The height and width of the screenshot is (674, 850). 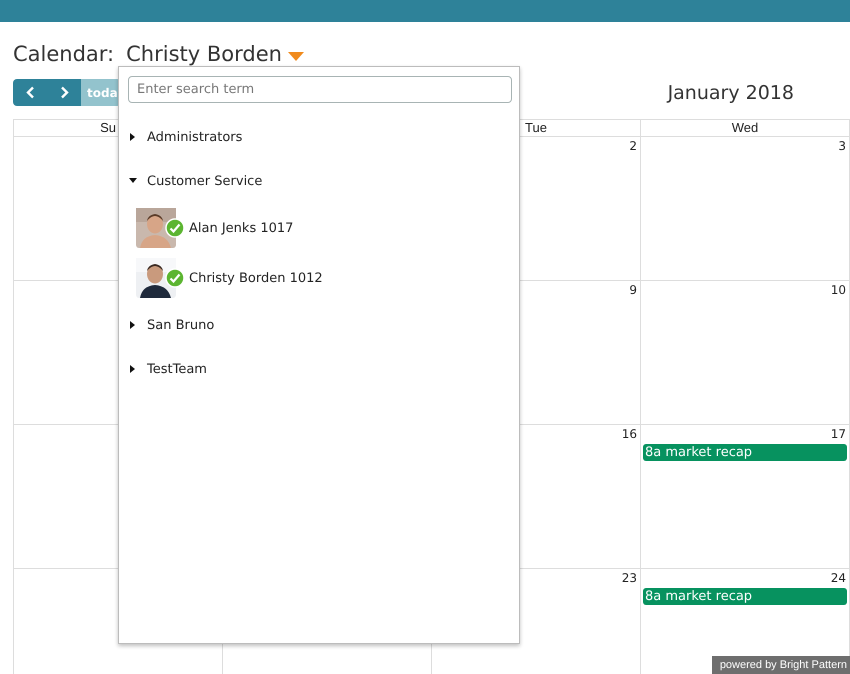 I want to click on day-number: 9, so click(x=633, y=290).